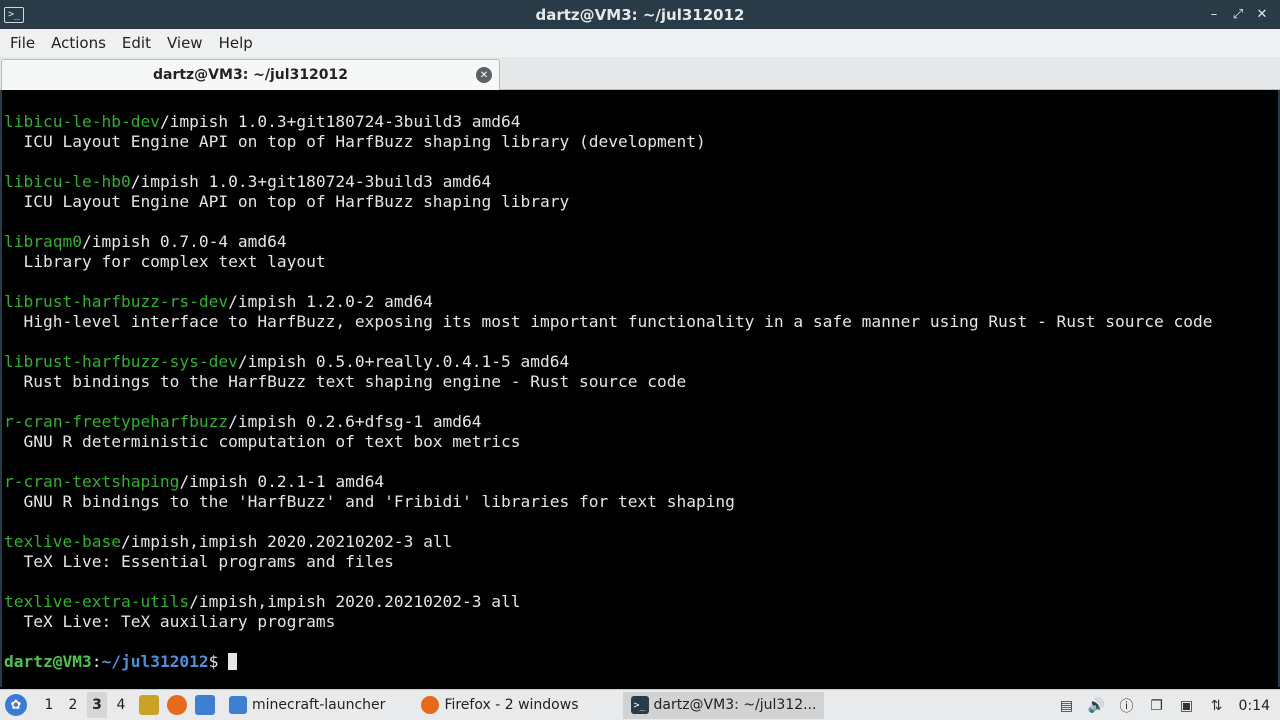 The image size is (1280, 720). Describe the element at coordinates (1217, 706) in the screenshot. I see `network-icon: ⇅` at that location.